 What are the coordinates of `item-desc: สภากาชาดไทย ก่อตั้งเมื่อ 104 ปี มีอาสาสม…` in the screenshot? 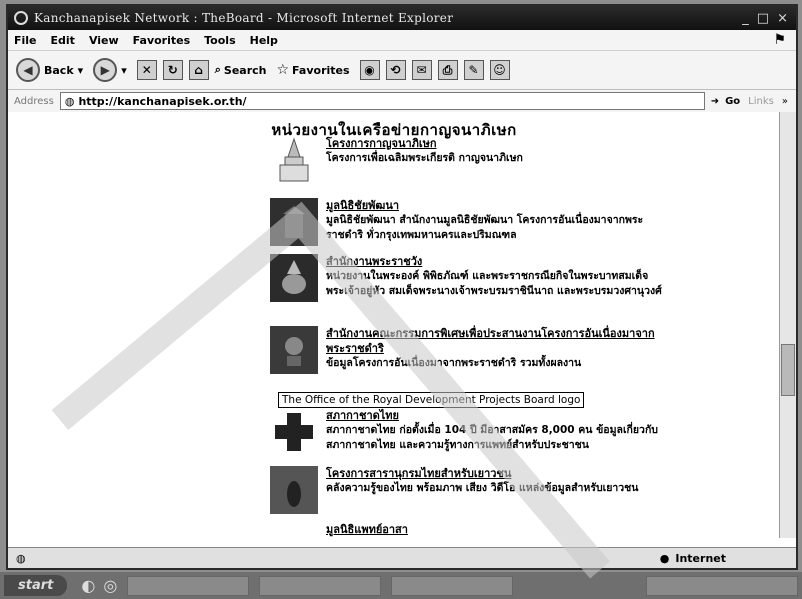 It's located at (492, 437).